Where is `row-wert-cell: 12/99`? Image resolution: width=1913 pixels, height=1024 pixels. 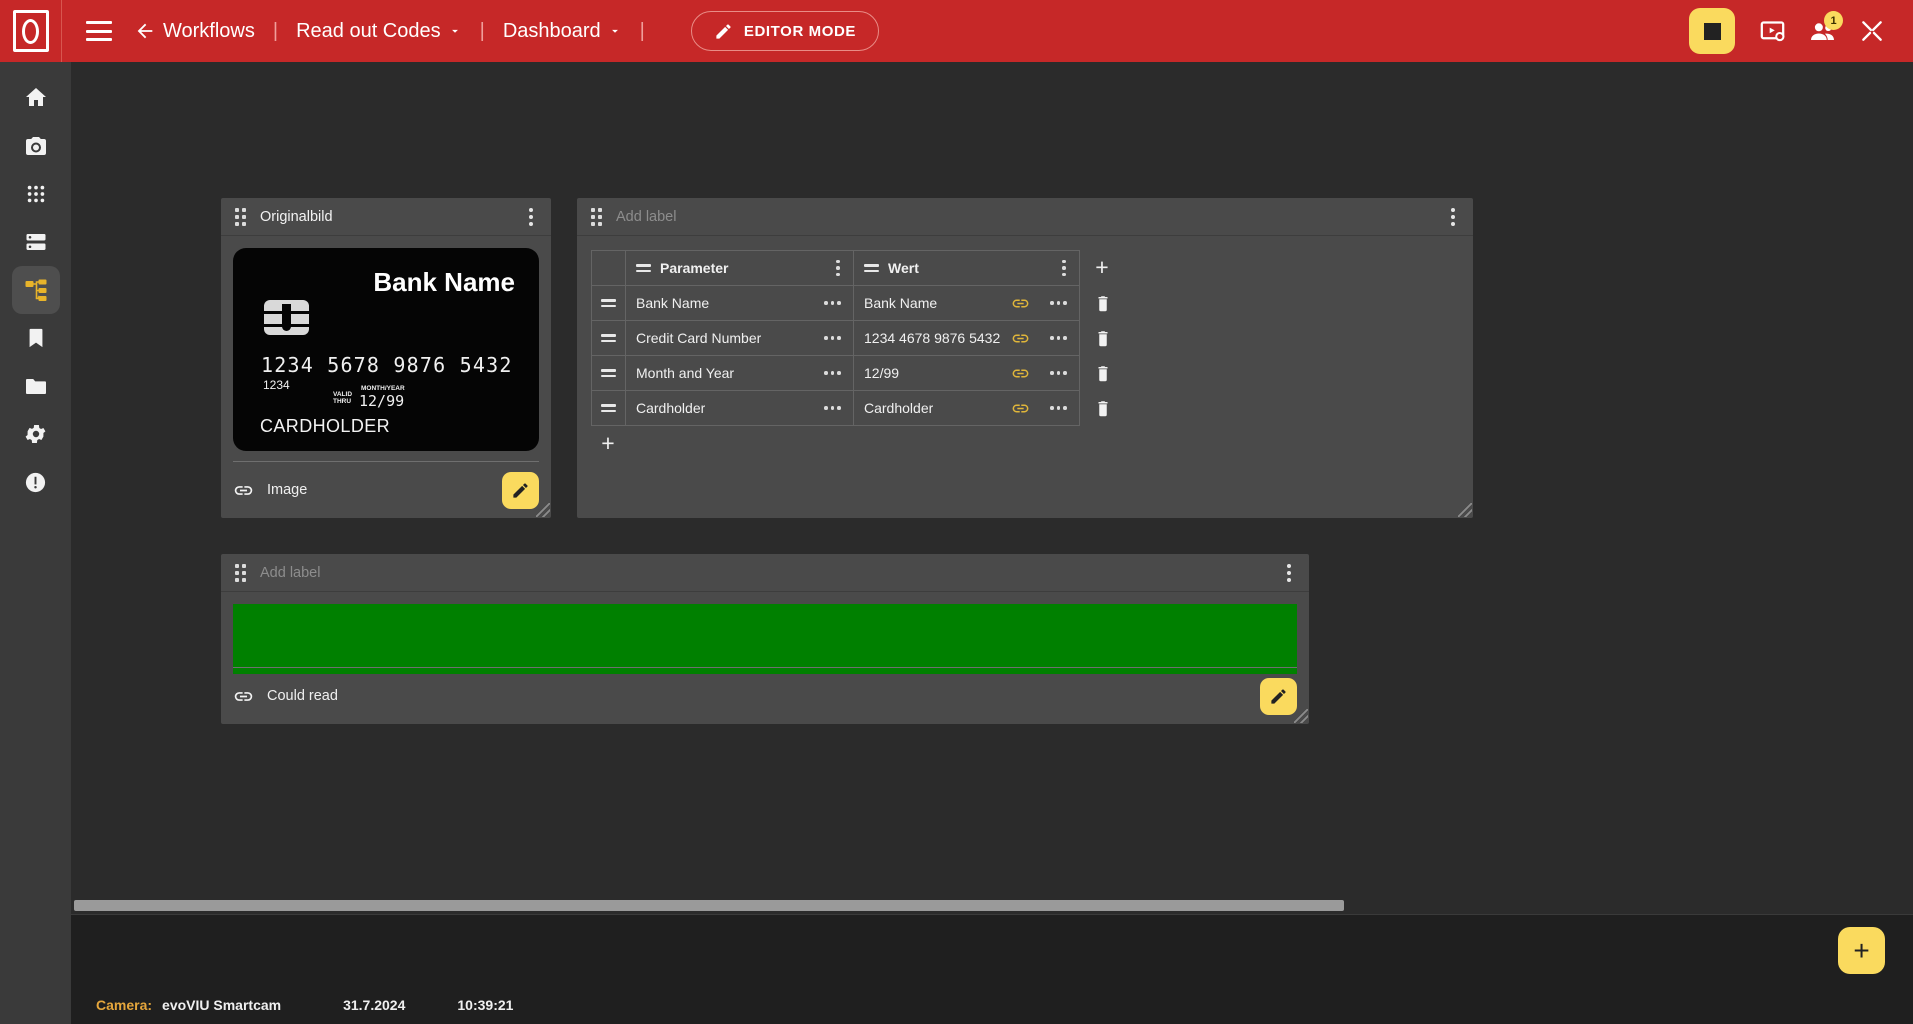 row-wert-cell: 12/99 is located at coordinates (966, 373).